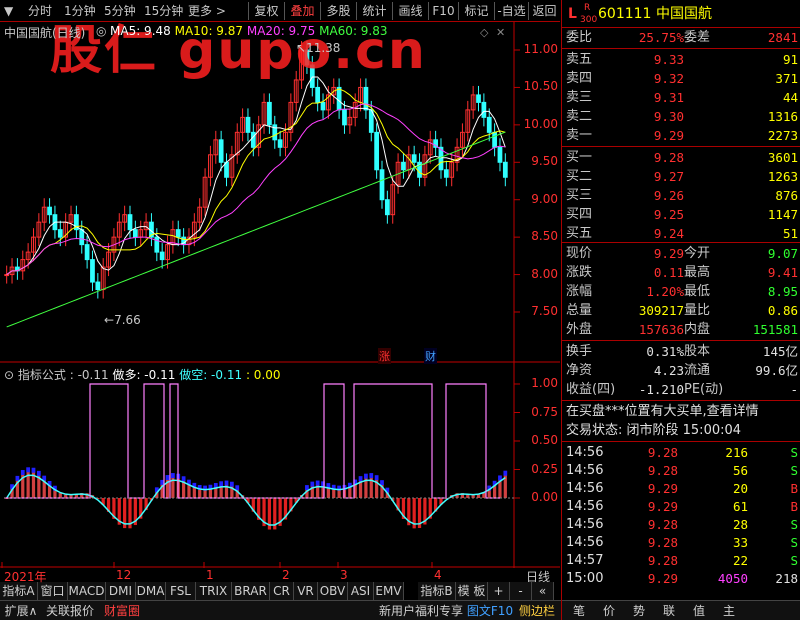 Image resolution: width=800 pixels, height=620 pixels. I want to click on indicator-tab: TRIX, so click(214, 591).